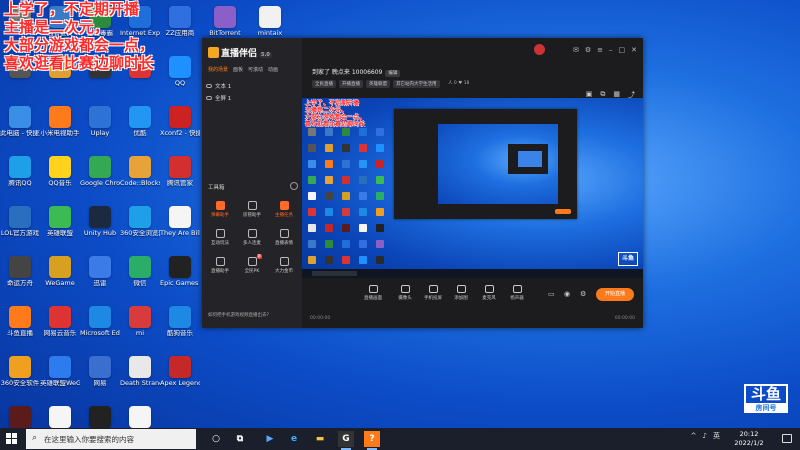 Image resolution: width=800 pixels, height=450 pixels. Describe the element at coordinates (180, 272) in the screenshot. I see `desktop-icon: Epic Games Launcher` at that location.